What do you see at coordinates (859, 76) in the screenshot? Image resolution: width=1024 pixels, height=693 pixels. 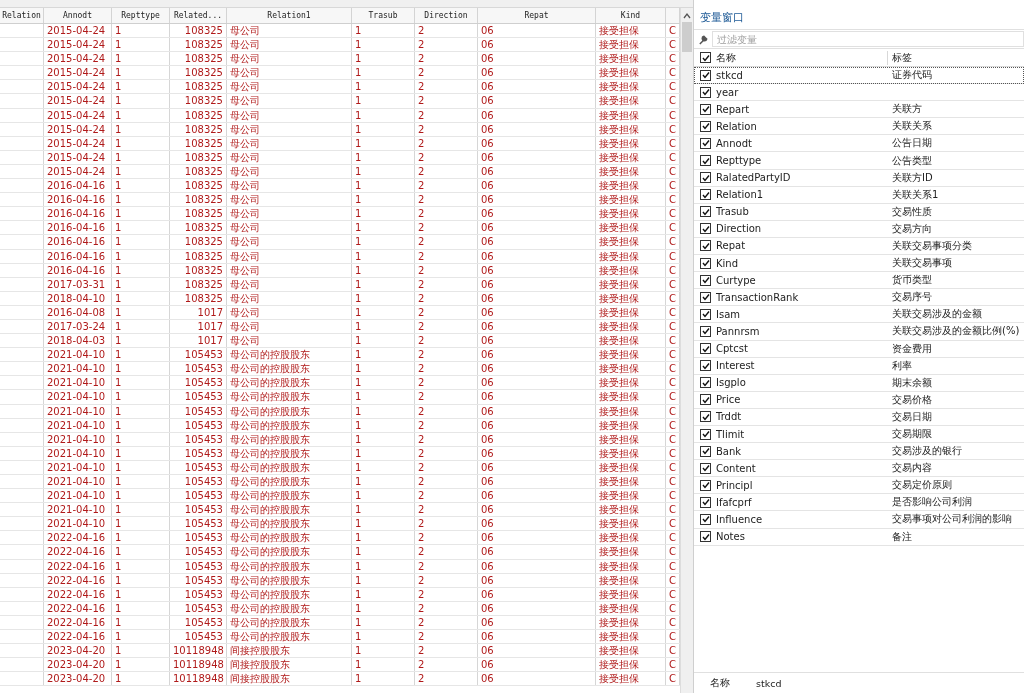 I see `variable-row: stkcd 证券代码` at bounding box center [859, 76].